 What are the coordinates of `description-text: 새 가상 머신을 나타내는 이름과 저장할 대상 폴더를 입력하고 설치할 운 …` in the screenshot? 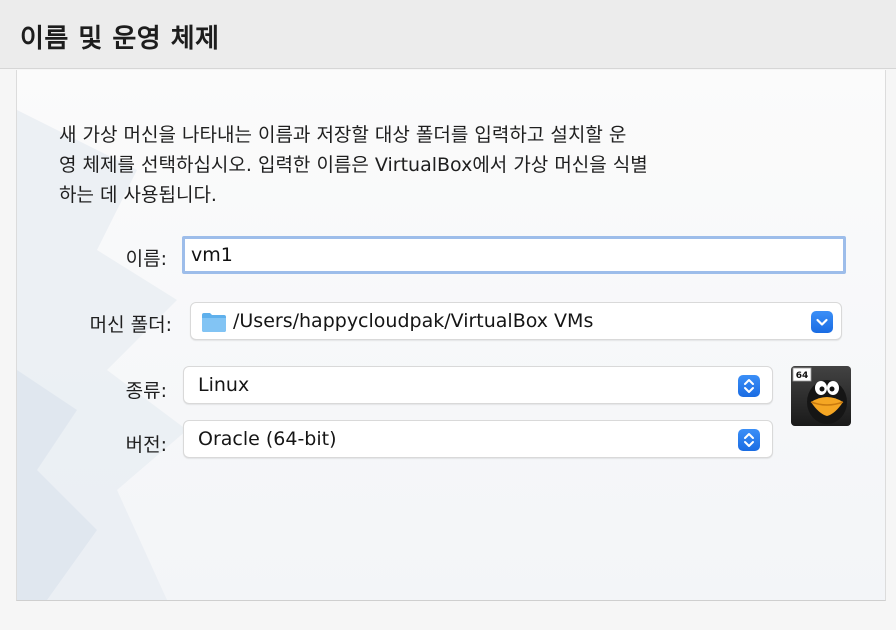 It's located at (459, 165).